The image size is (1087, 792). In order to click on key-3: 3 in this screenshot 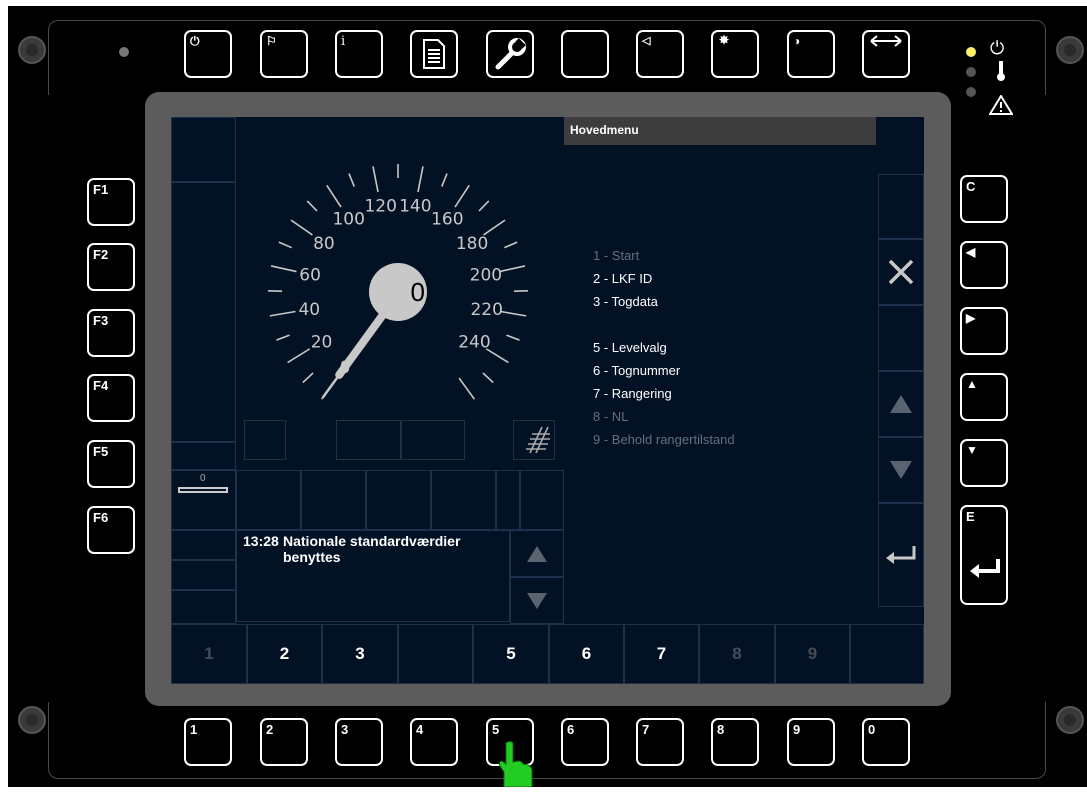, I will do `click(359, 742)`.